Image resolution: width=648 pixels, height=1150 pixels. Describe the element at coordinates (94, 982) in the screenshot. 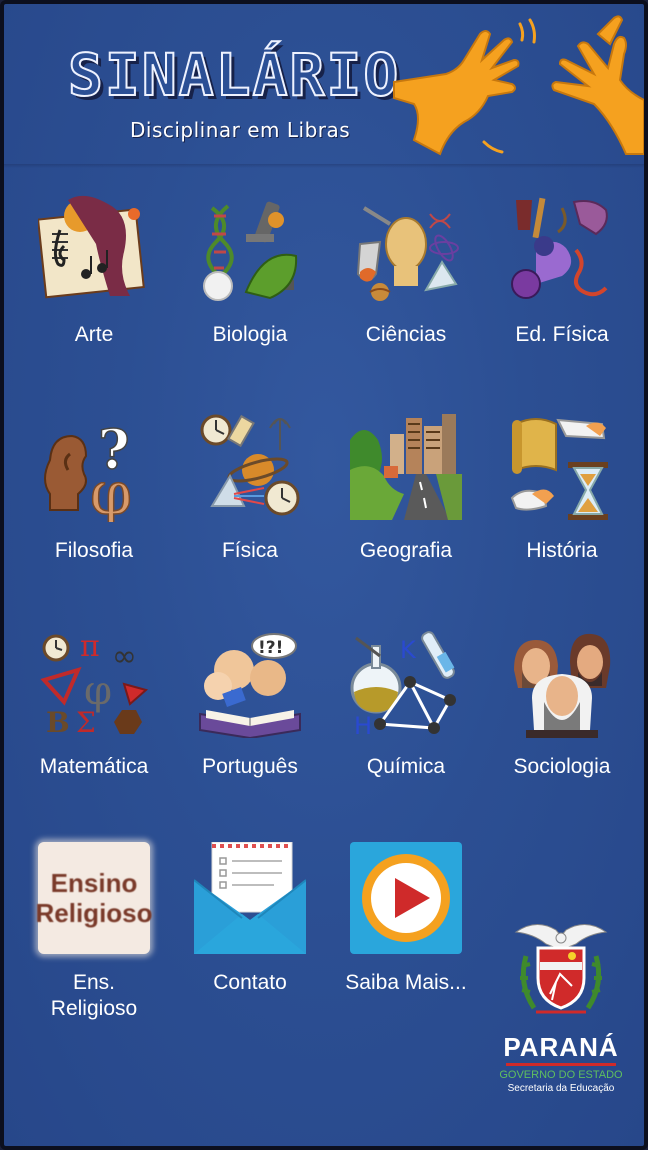

I see `religion-label-line1: Ens.` at that location.